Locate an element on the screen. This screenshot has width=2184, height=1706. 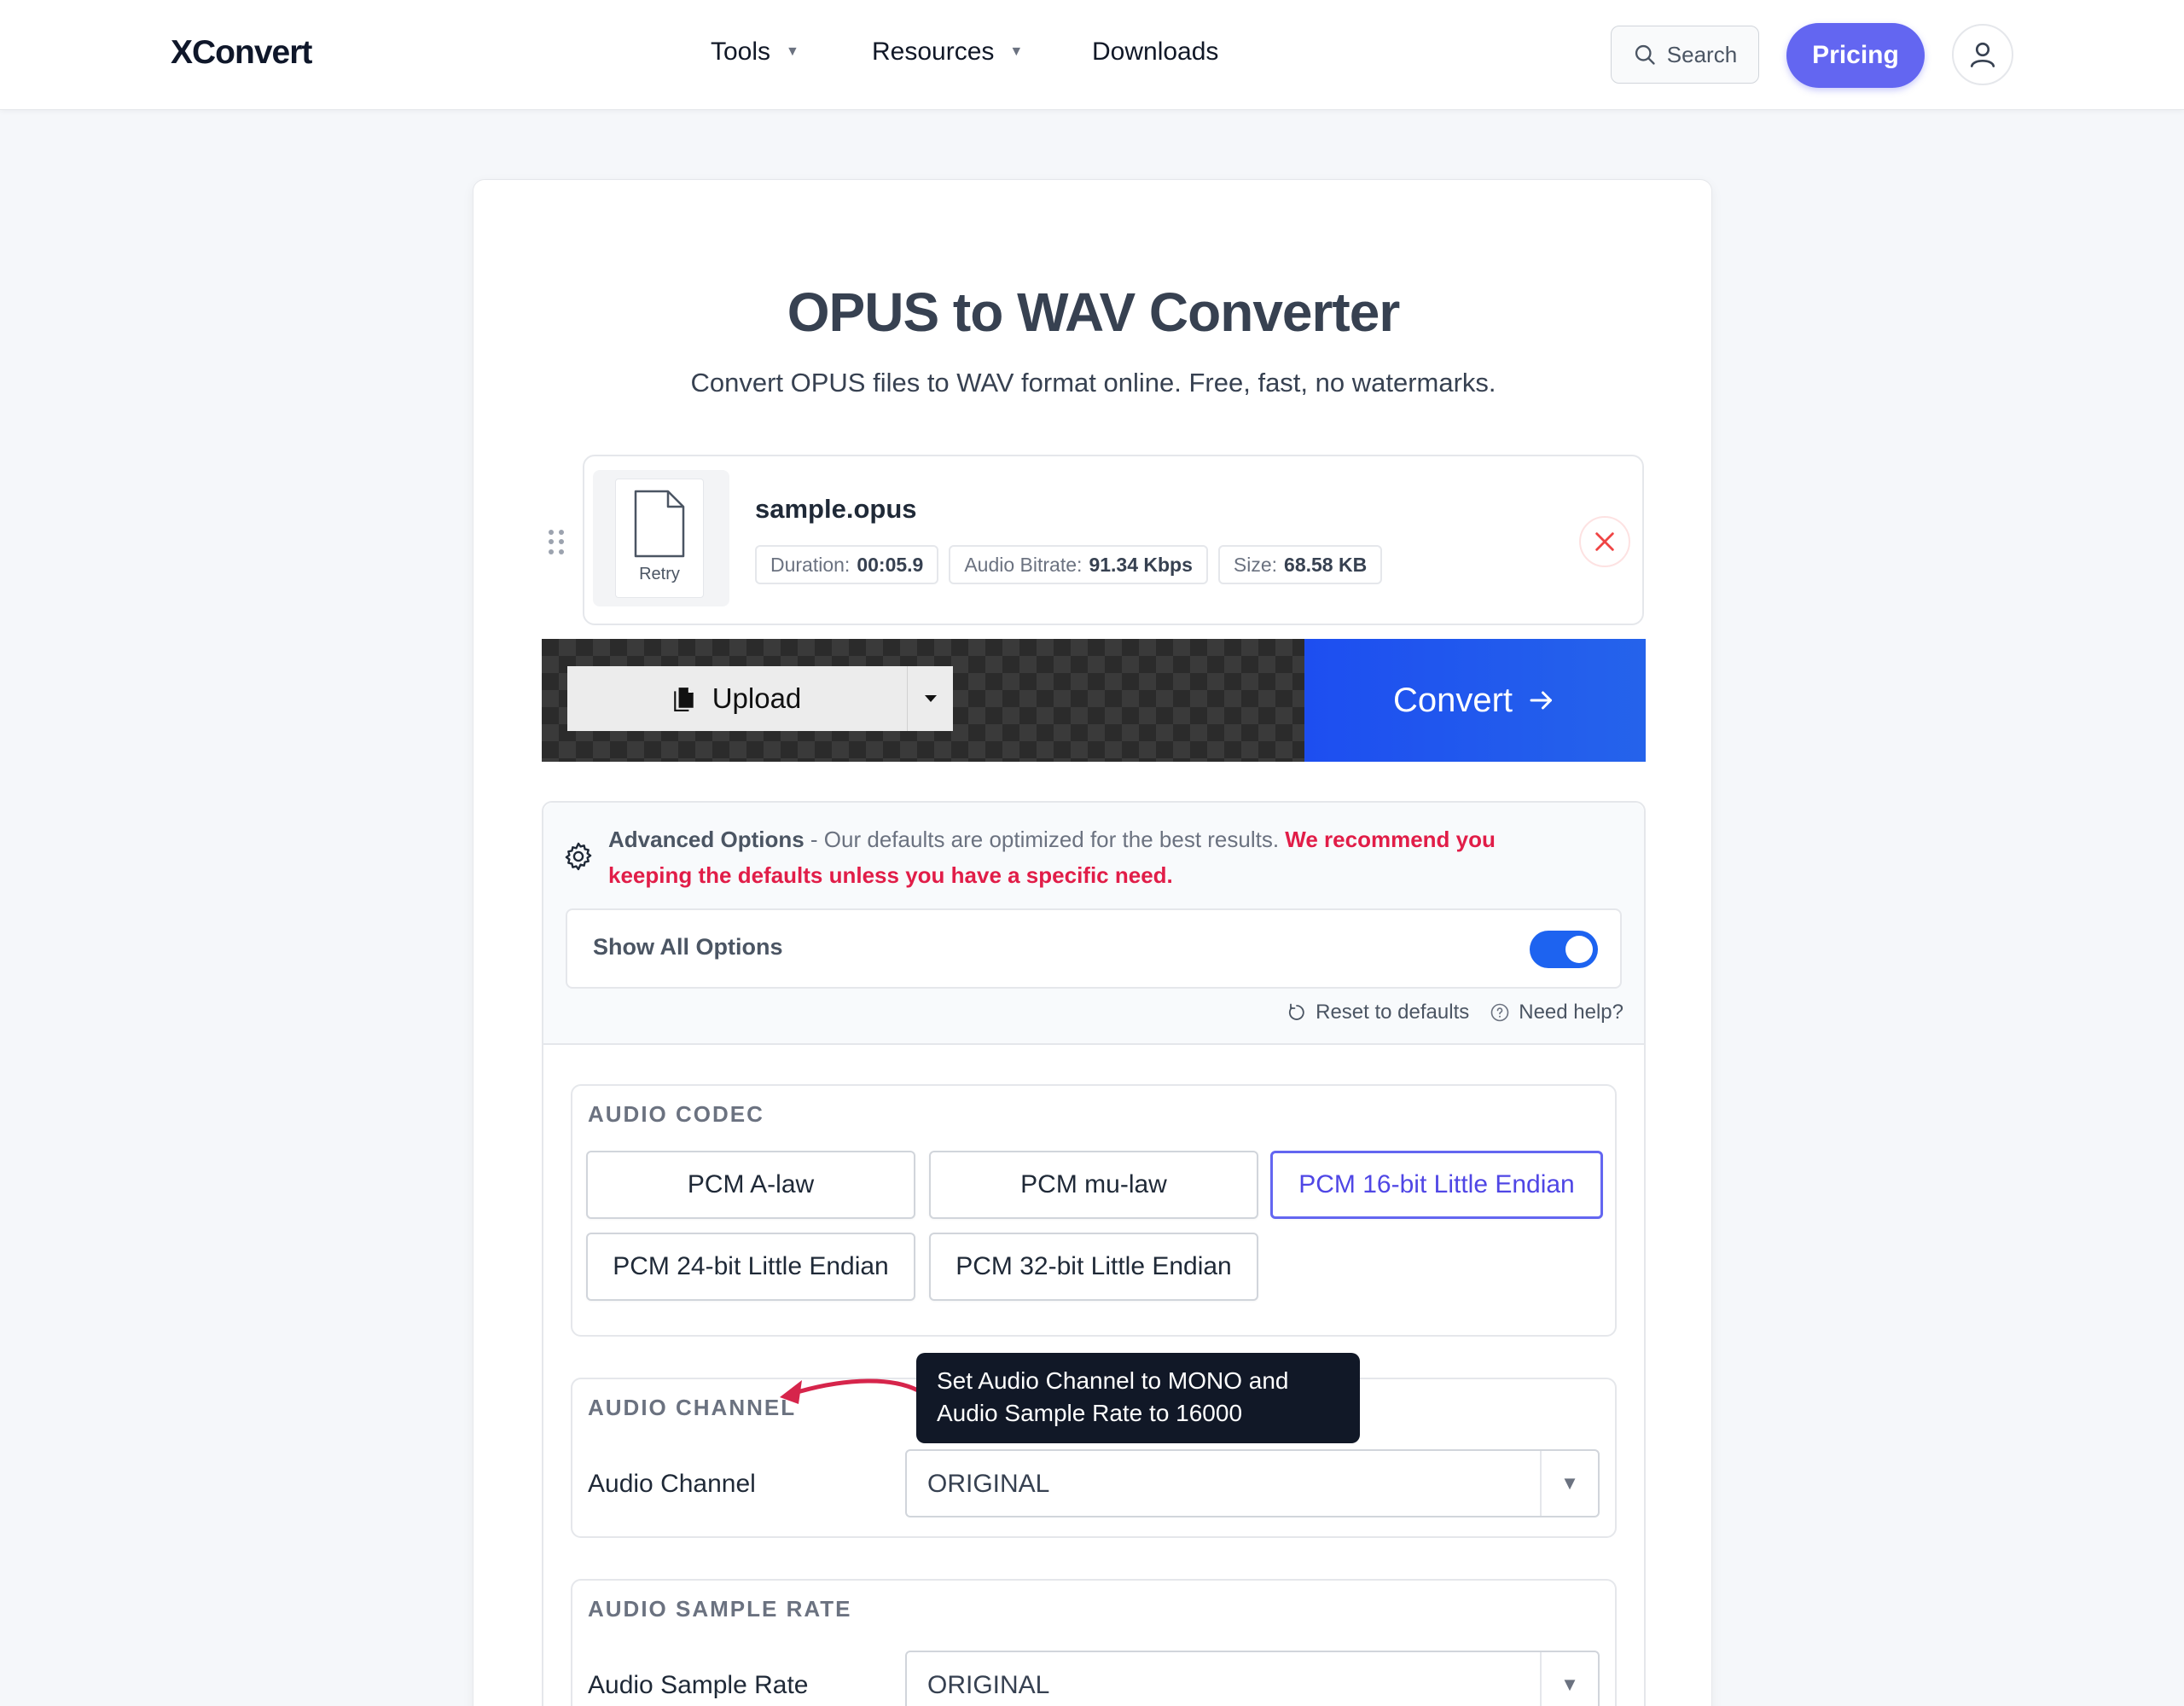
advanced-links: Reset to defaults Need help? is located at coordinates (1455, 1013).